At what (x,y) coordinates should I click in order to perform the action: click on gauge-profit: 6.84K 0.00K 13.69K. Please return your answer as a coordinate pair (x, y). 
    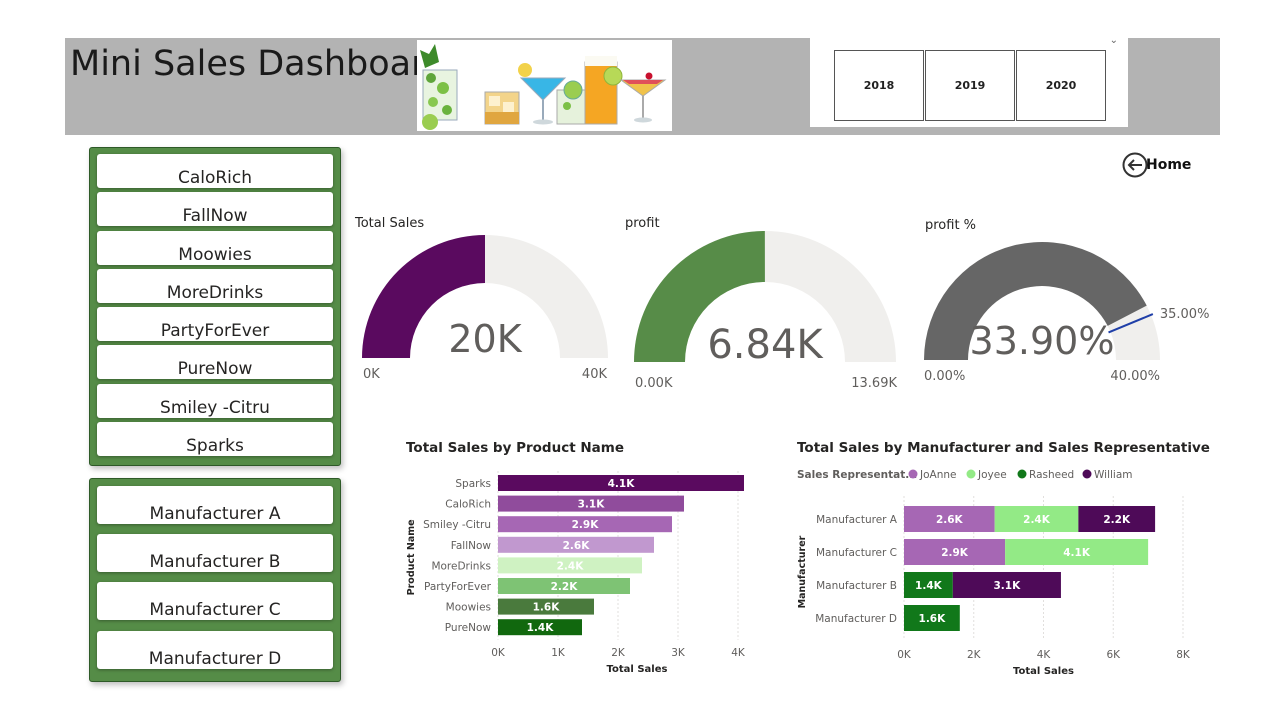
    Looking at the image, I should click on (765, 311).